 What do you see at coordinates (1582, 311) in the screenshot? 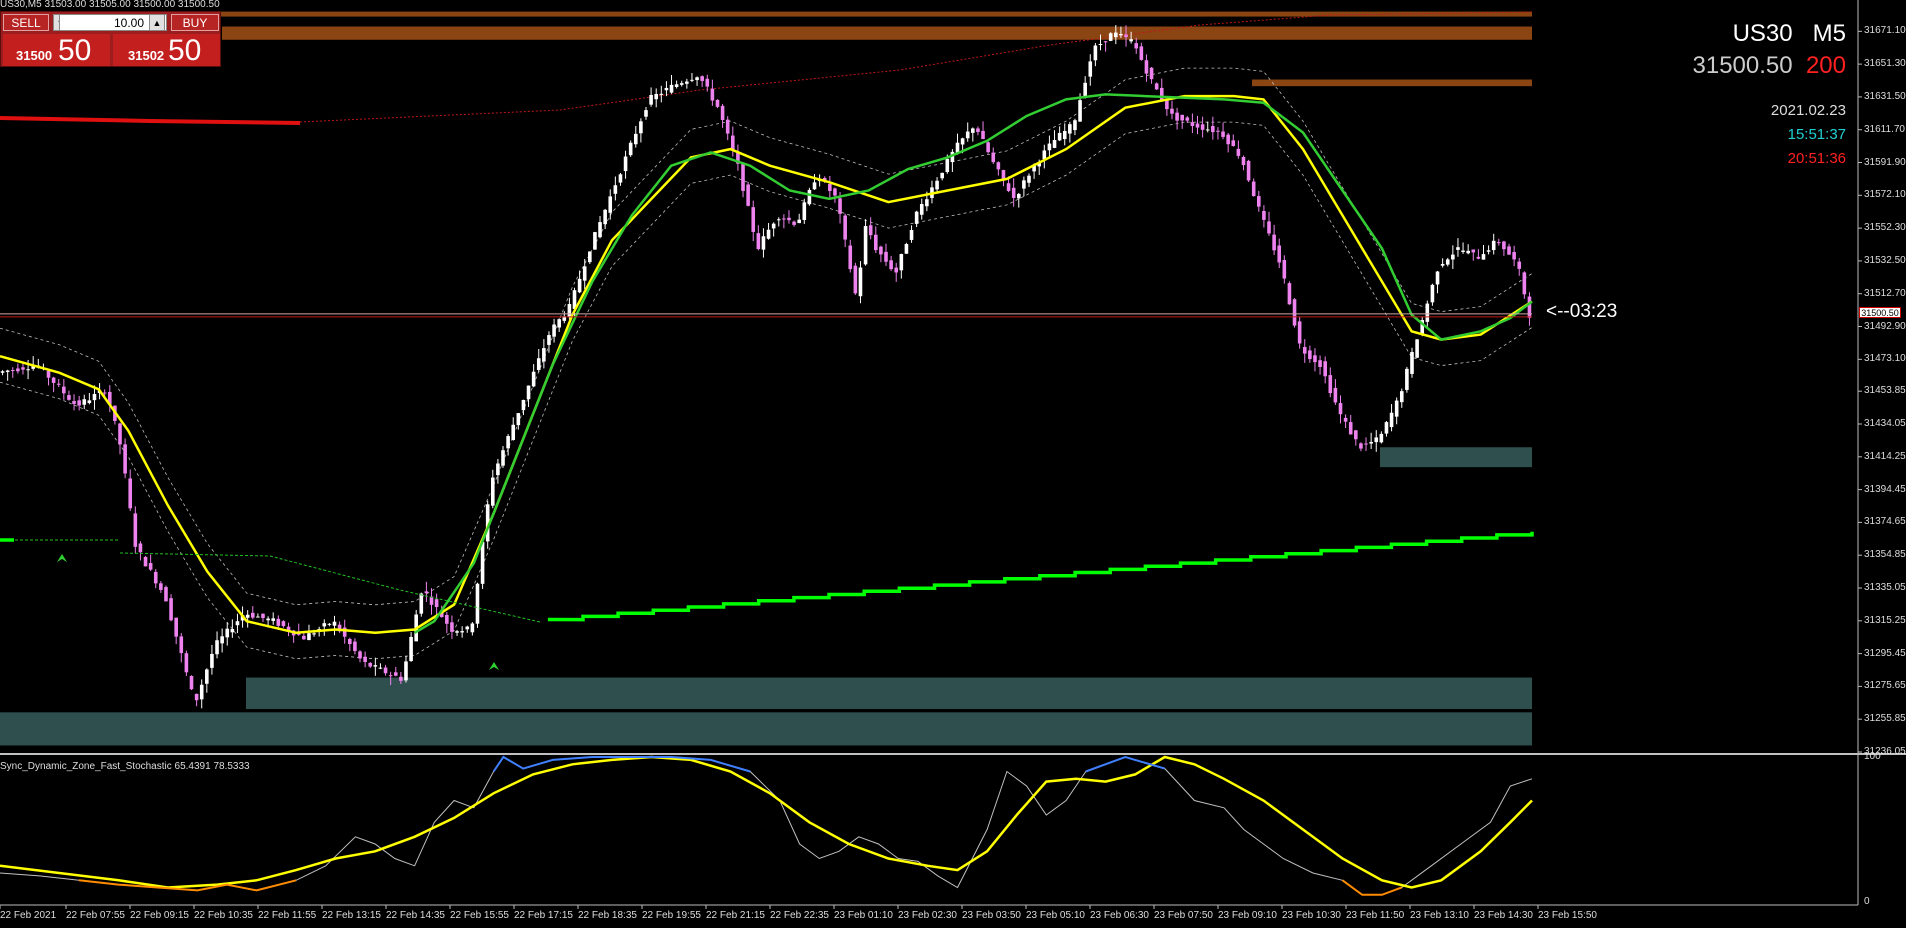
I see `candle-countdown: <--03:23` at bounding box center [1582, 311].